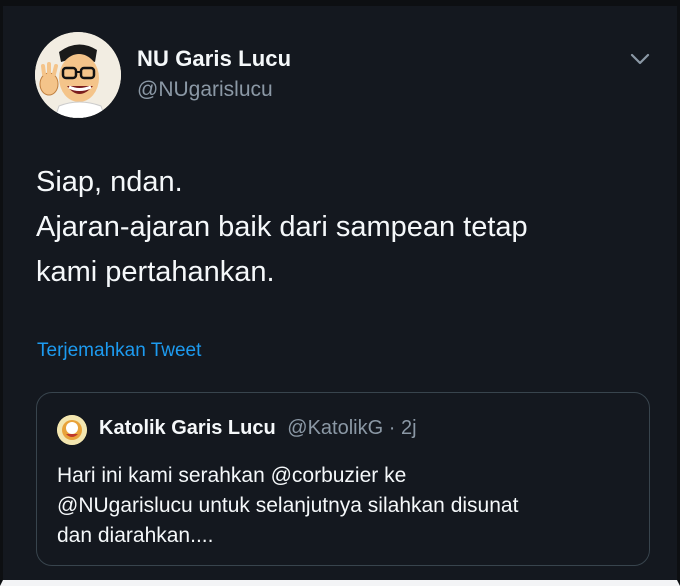 This screenshot has height=586, width=680. I want to click on quoted-tweet-header: Katolik Garis Lucu @KatolikG · 2j, so click(258, 428).